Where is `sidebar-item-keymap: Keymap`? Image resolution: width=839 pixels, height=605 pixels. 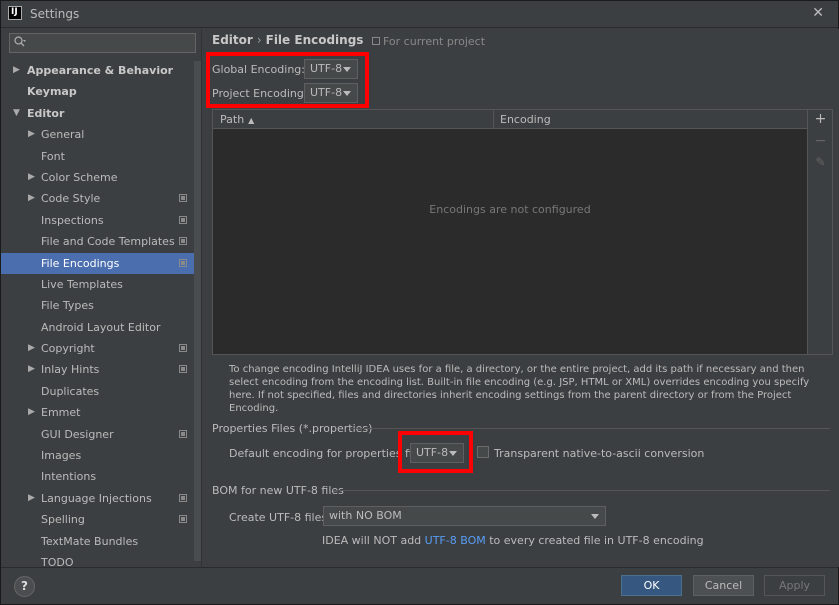 sidebar-item-keymap: Keymap is located at coordinates (97, 91).